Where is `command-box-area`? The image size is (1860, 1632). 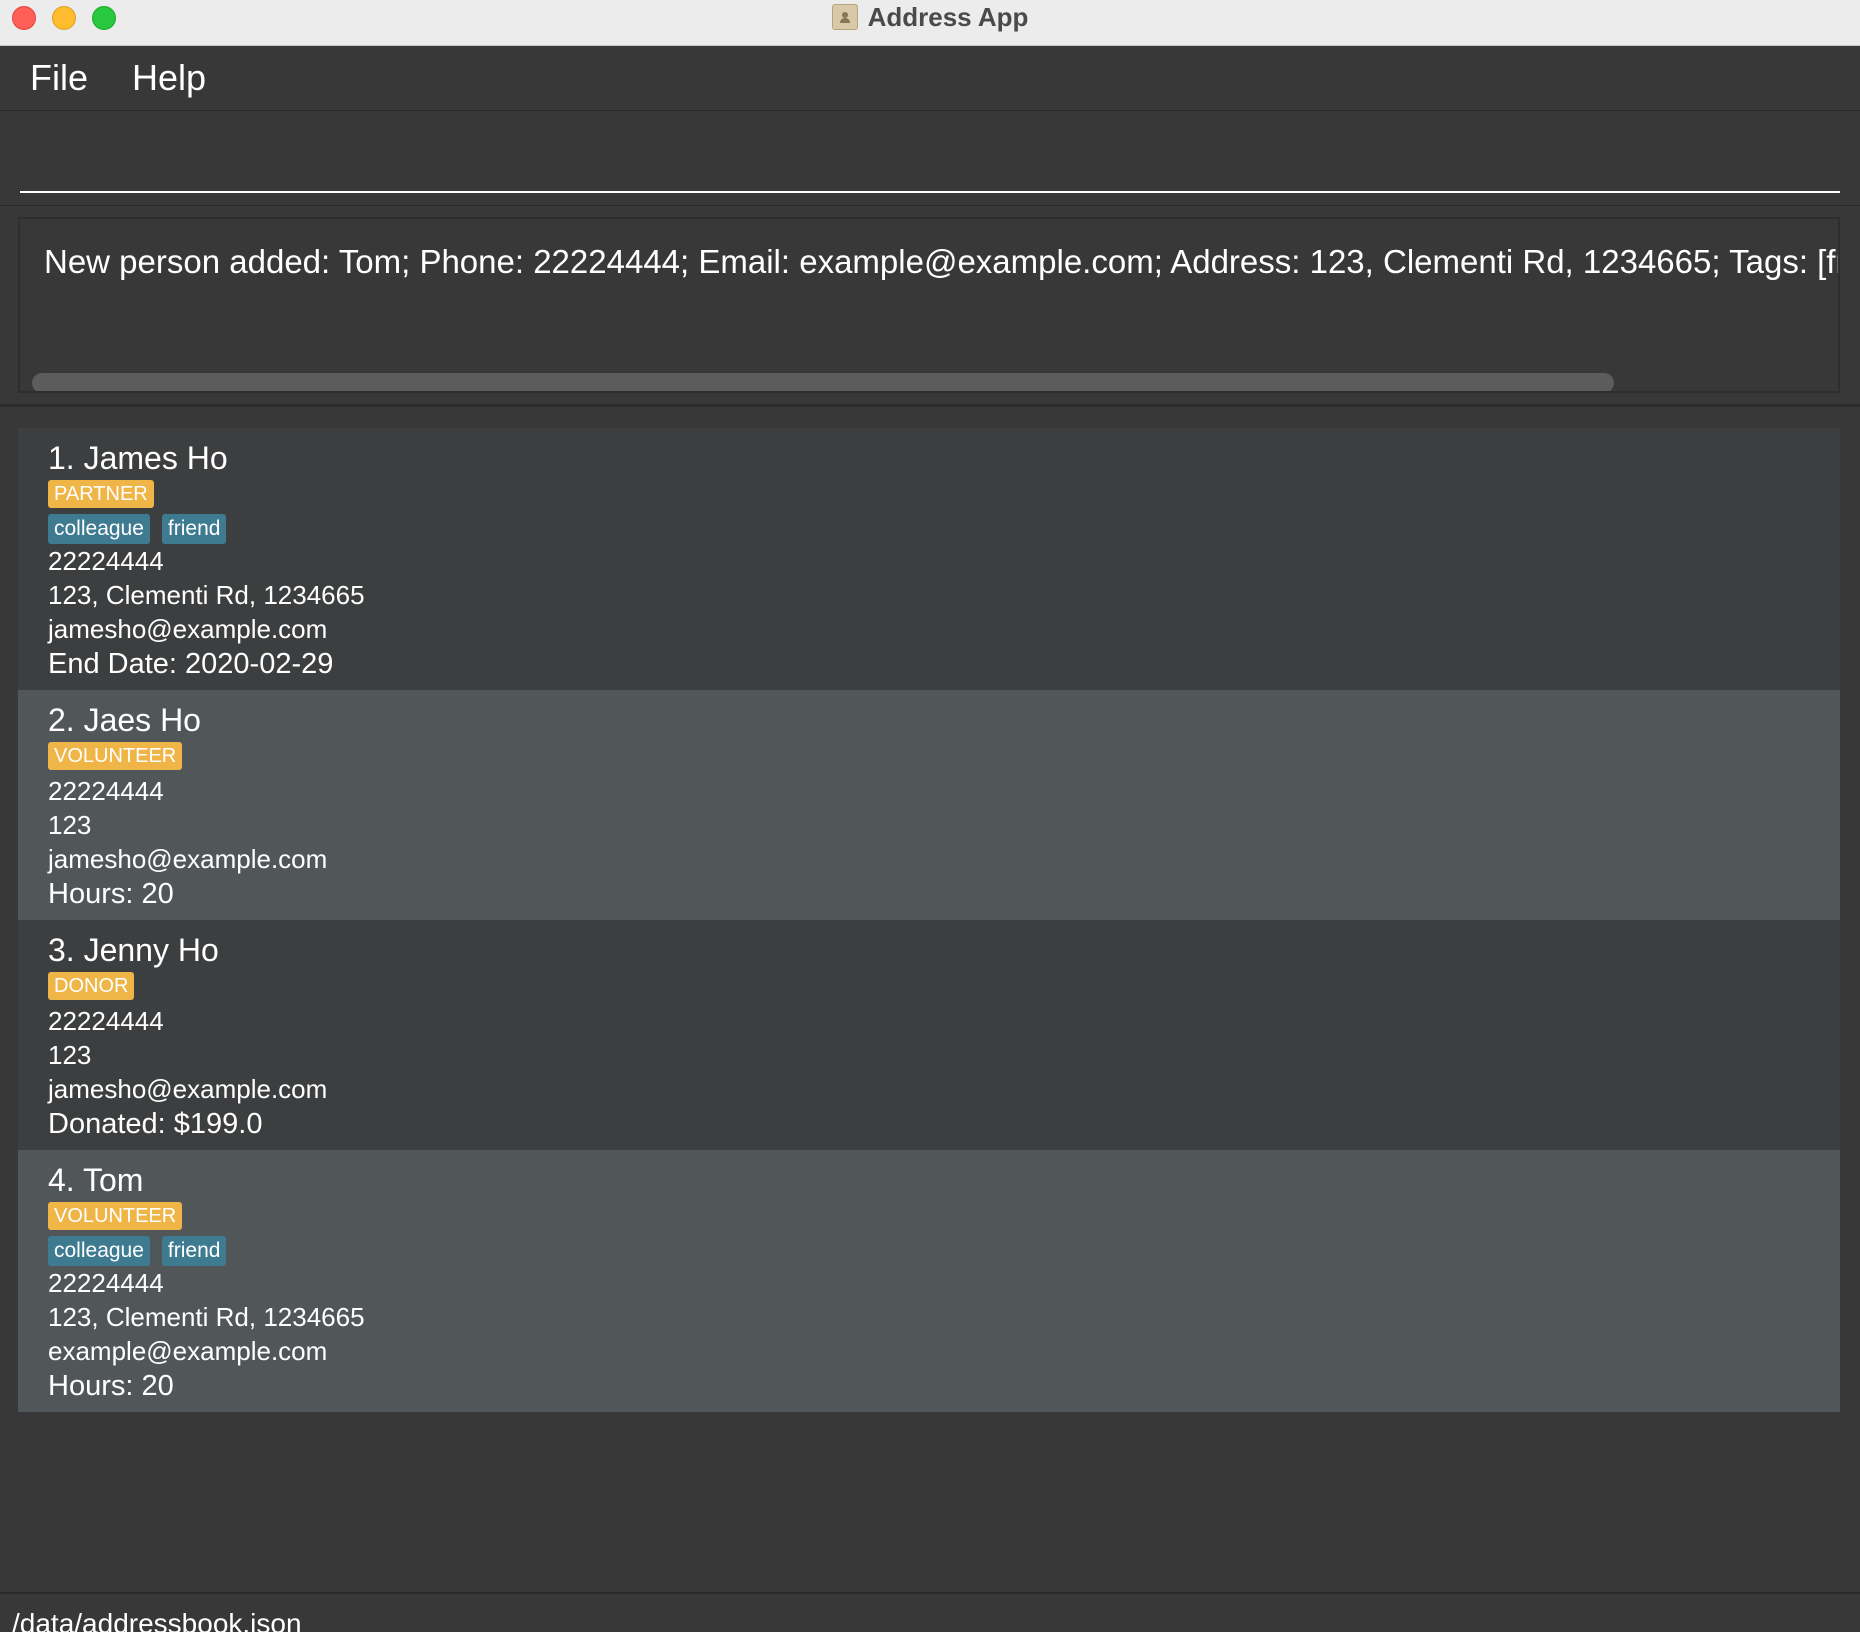 command-box-area is located at coordinates (930, 158).